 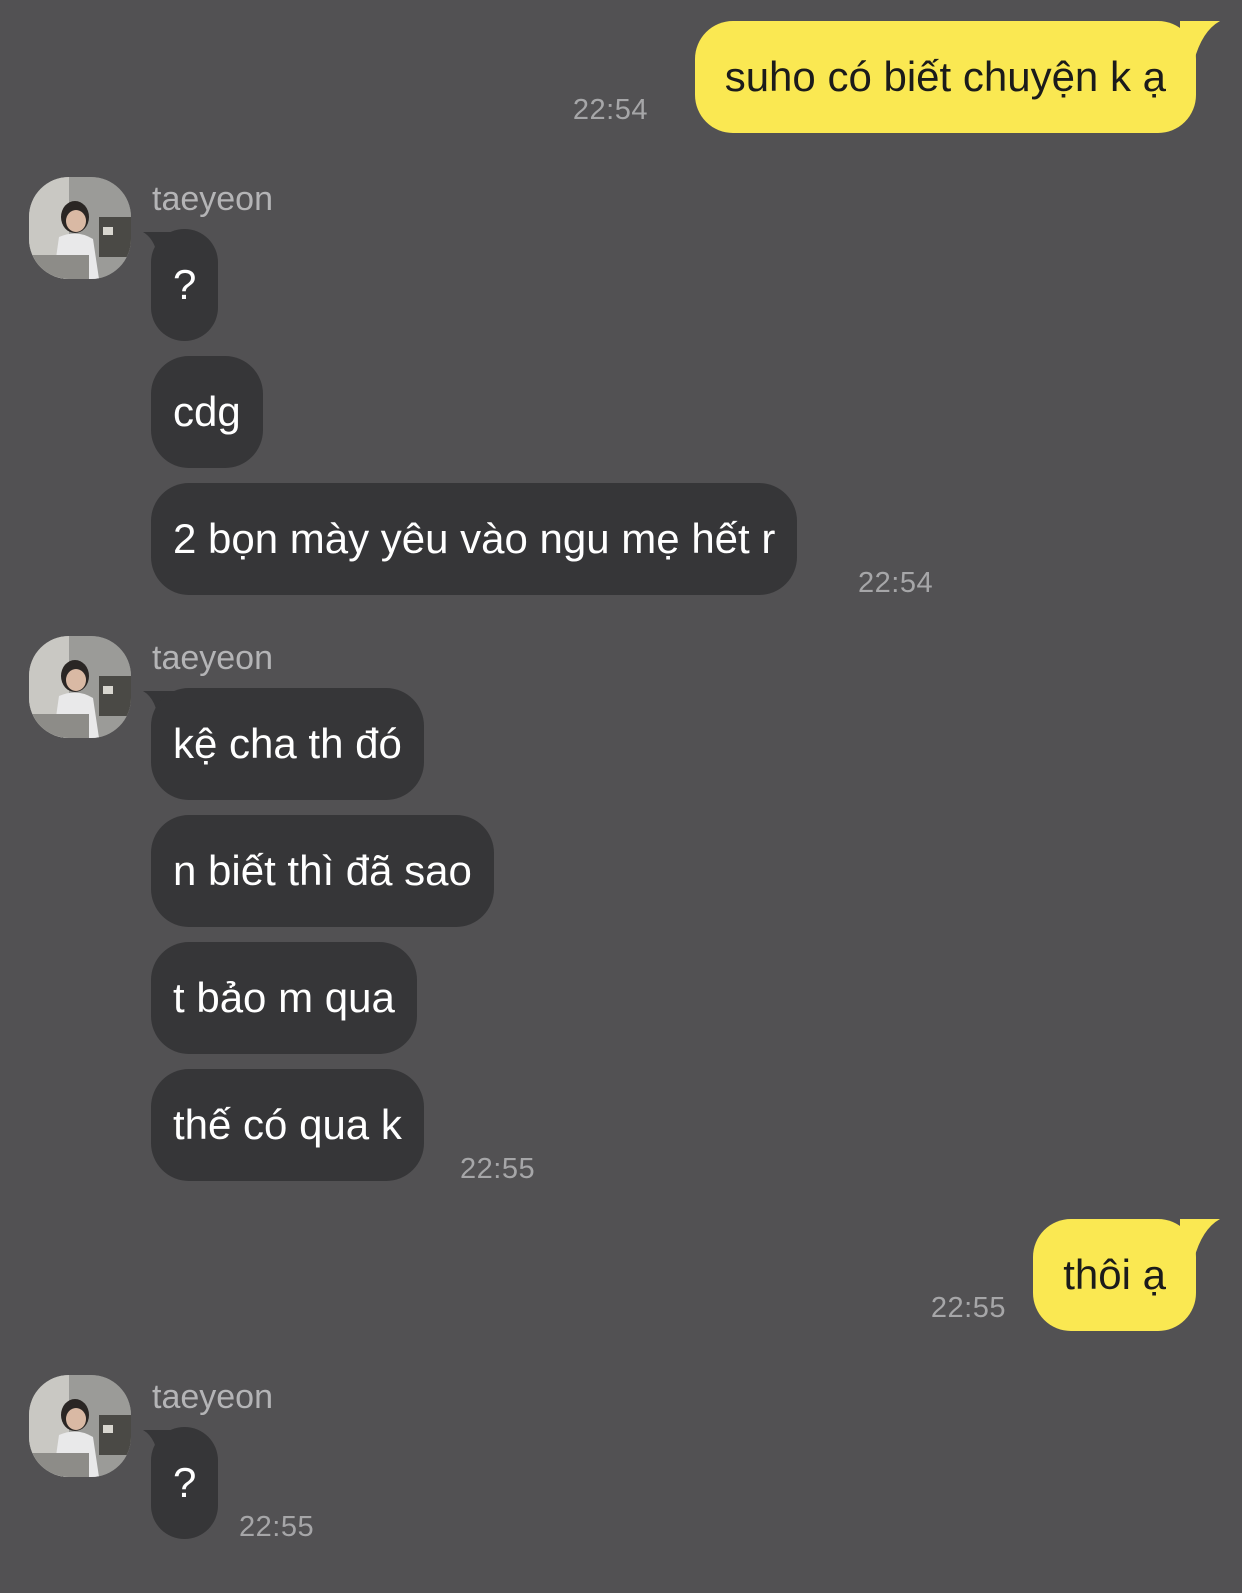 I want to click on message-text: 2 bọn mày yêu vào ngu mẹ hết r, so click(x=474, y=538).